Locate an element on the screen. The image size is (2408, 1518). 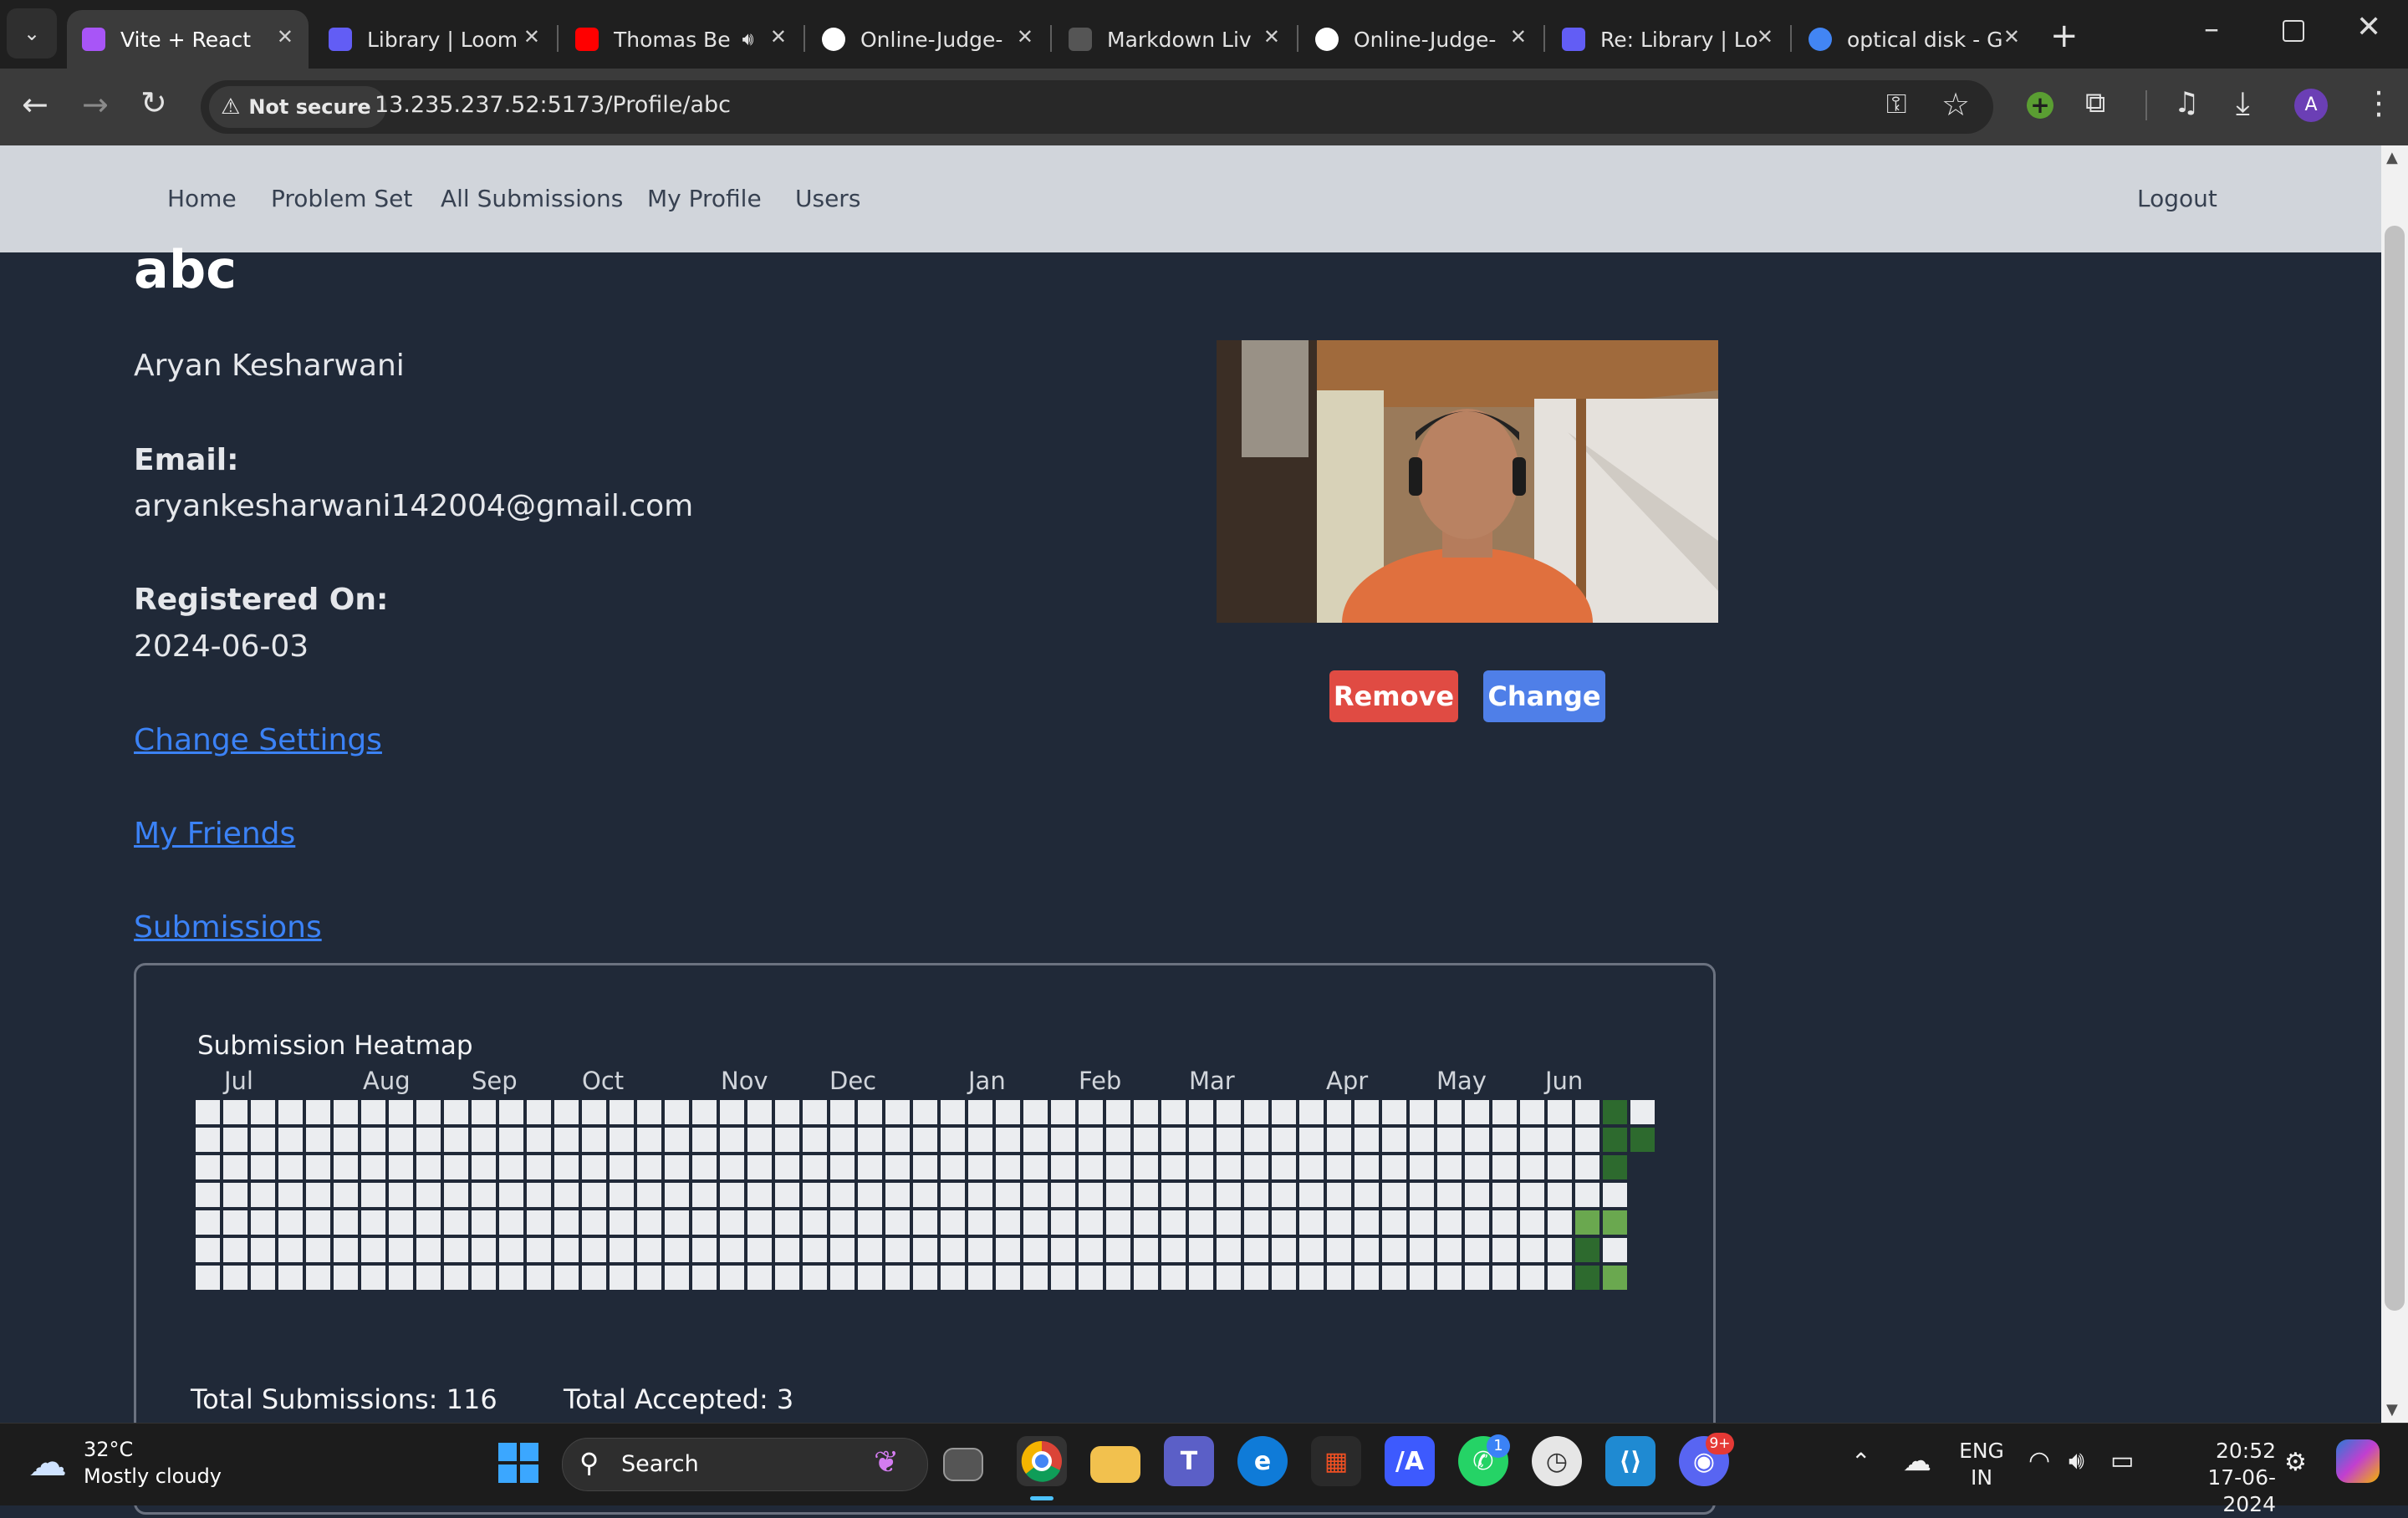
edge-icon: e is located at coordinates (1262, 1461).